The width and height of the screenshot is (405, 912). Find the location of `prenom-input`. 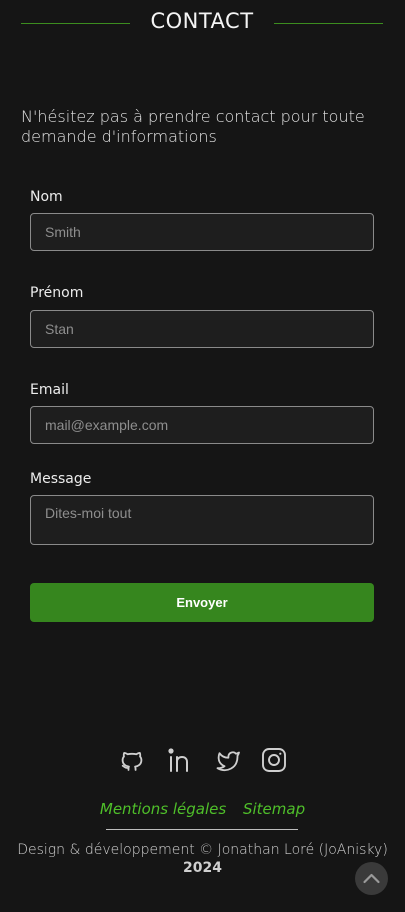

prenom-input is located at coordinates (202, 329).